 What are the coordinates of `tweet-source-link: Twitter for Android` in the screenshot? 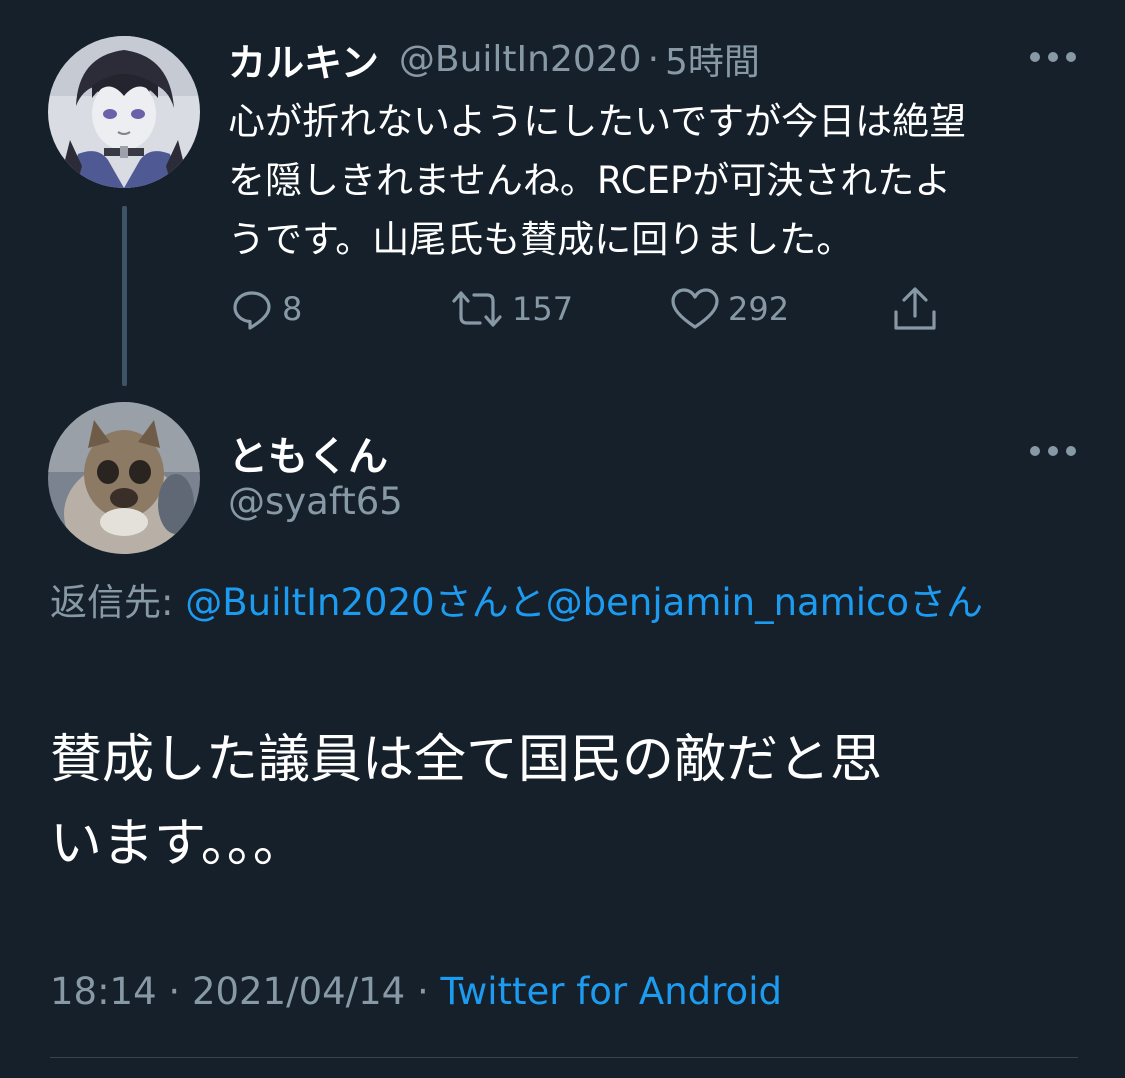 It's located at (611, 991).